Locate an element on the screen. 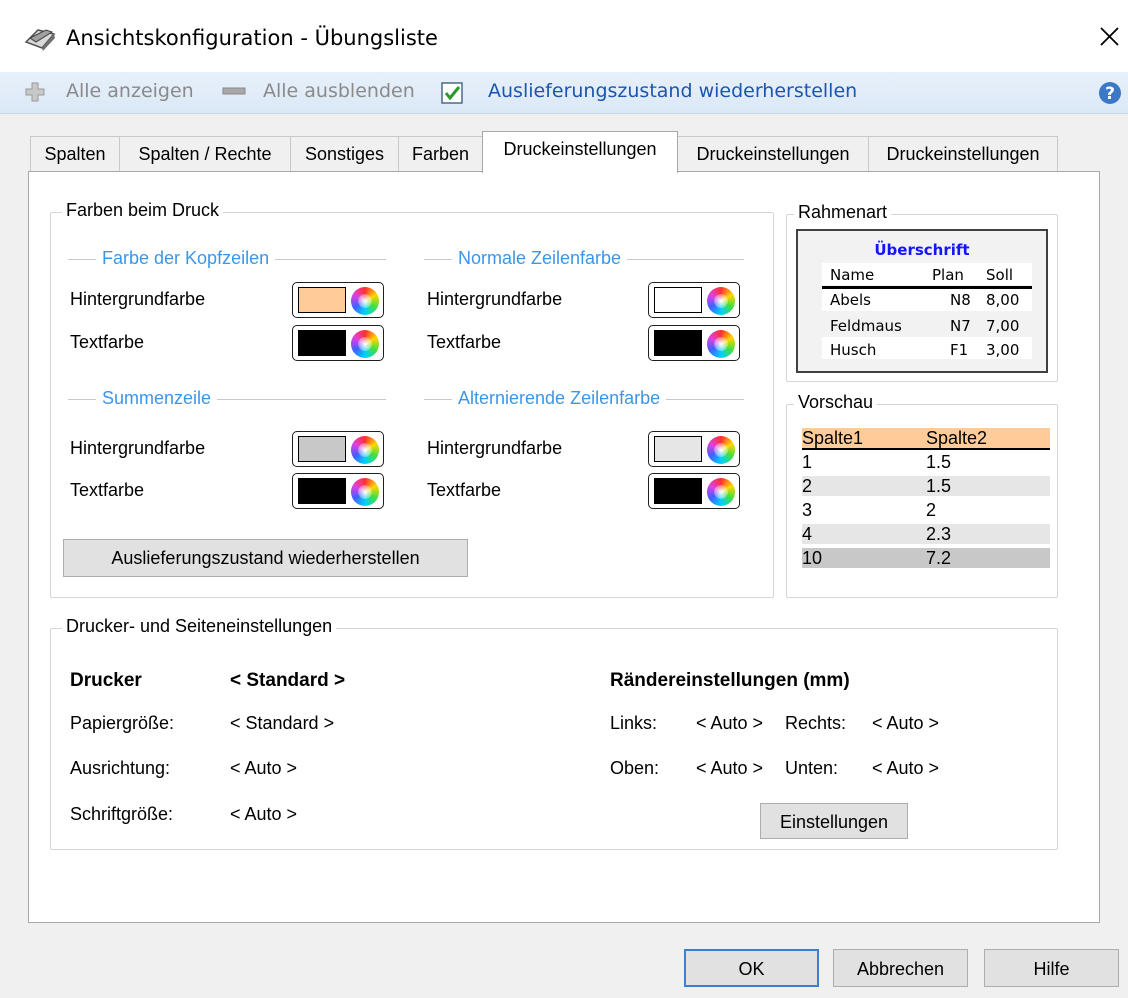 The image size is (1128, 998). restore-defaults-toolbar-button: Auslieferungszustand wiederherstellen is located at coordinates (672, 91).